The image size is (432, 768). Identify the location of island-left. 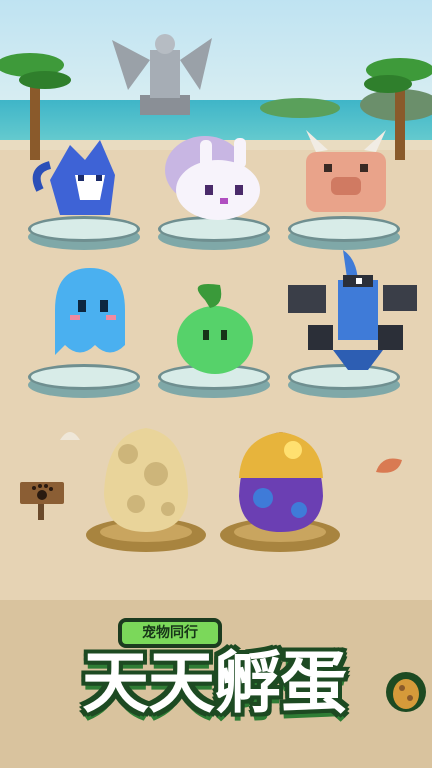
(300, 108).